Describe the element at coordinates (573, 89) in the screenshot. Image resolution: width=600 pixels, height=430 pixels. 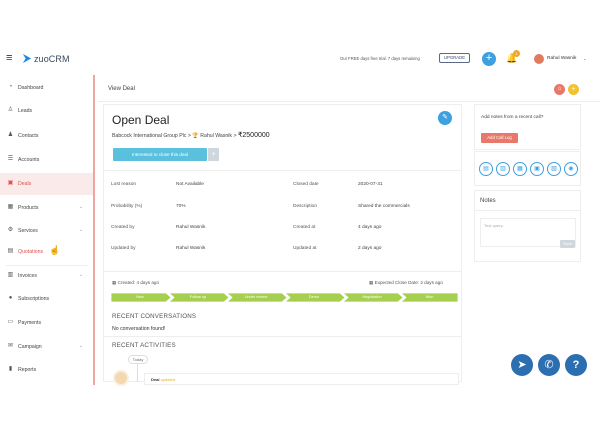
I see `add-button: +` at that location.